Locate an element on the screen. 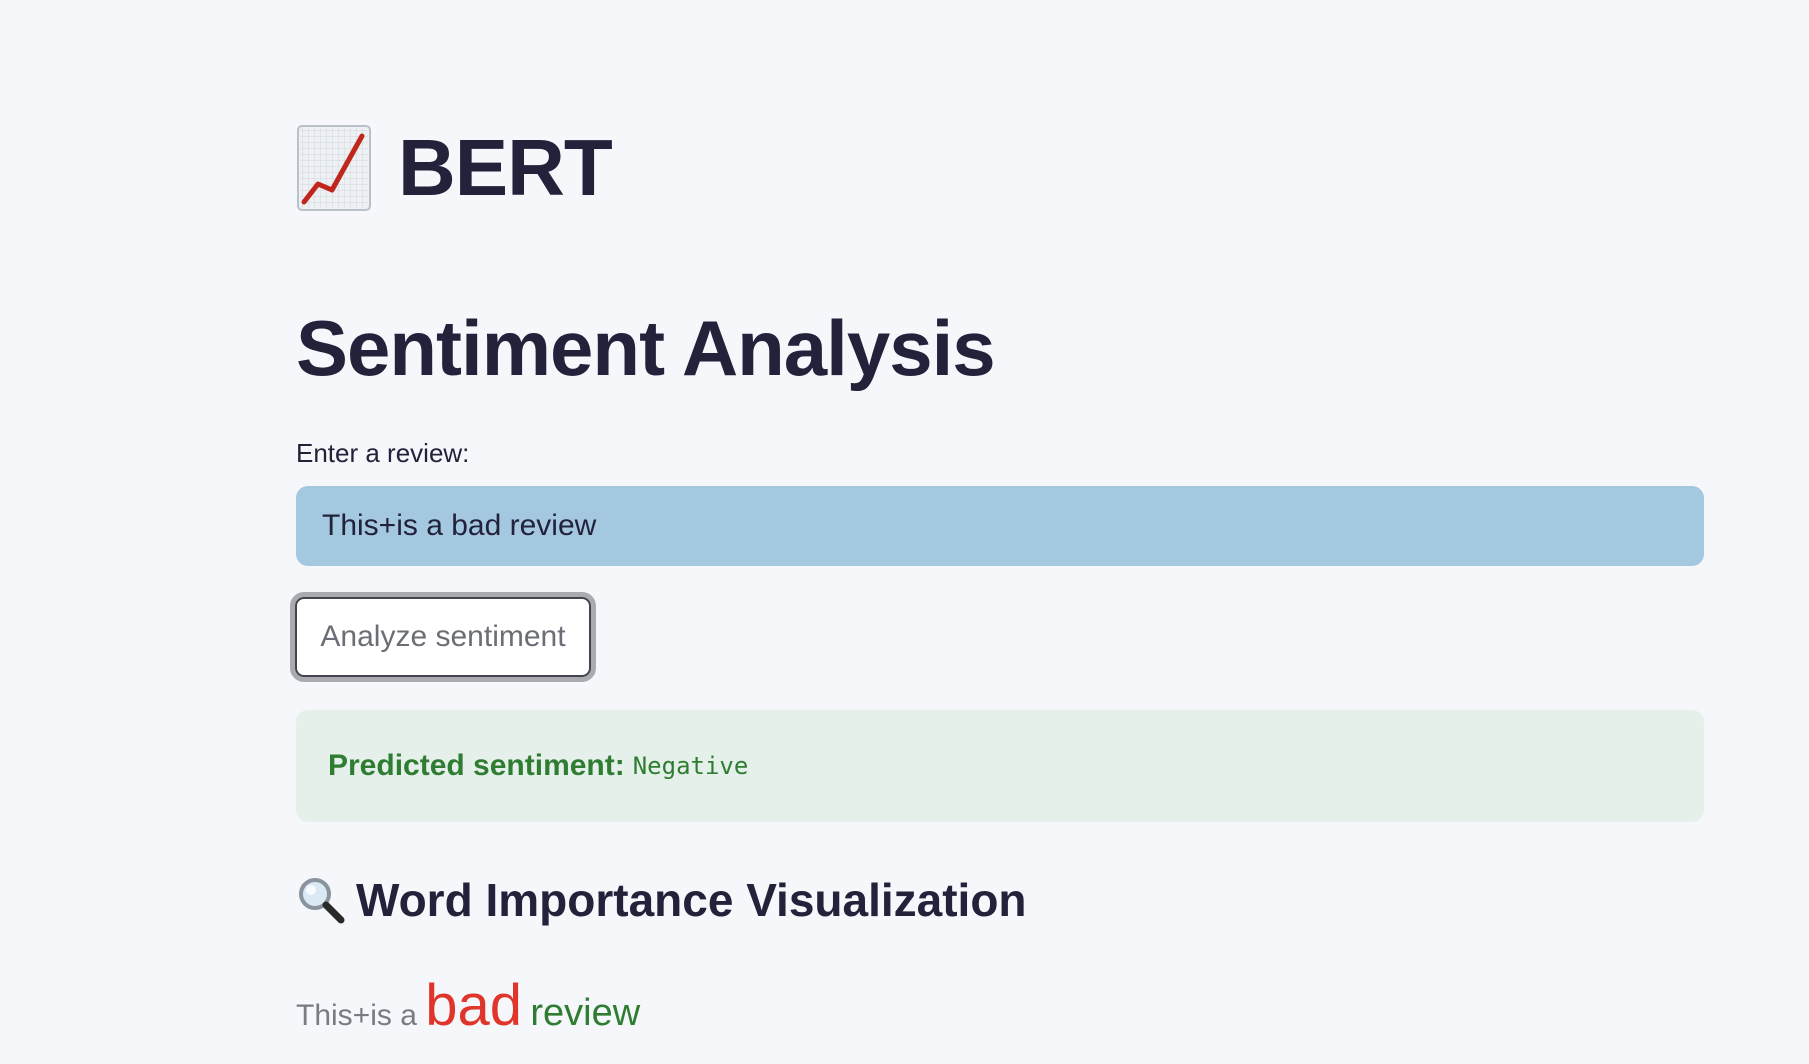 This screenshot has width=1809, height=1064. word-token: bad is located at coordinates (474, 1005).